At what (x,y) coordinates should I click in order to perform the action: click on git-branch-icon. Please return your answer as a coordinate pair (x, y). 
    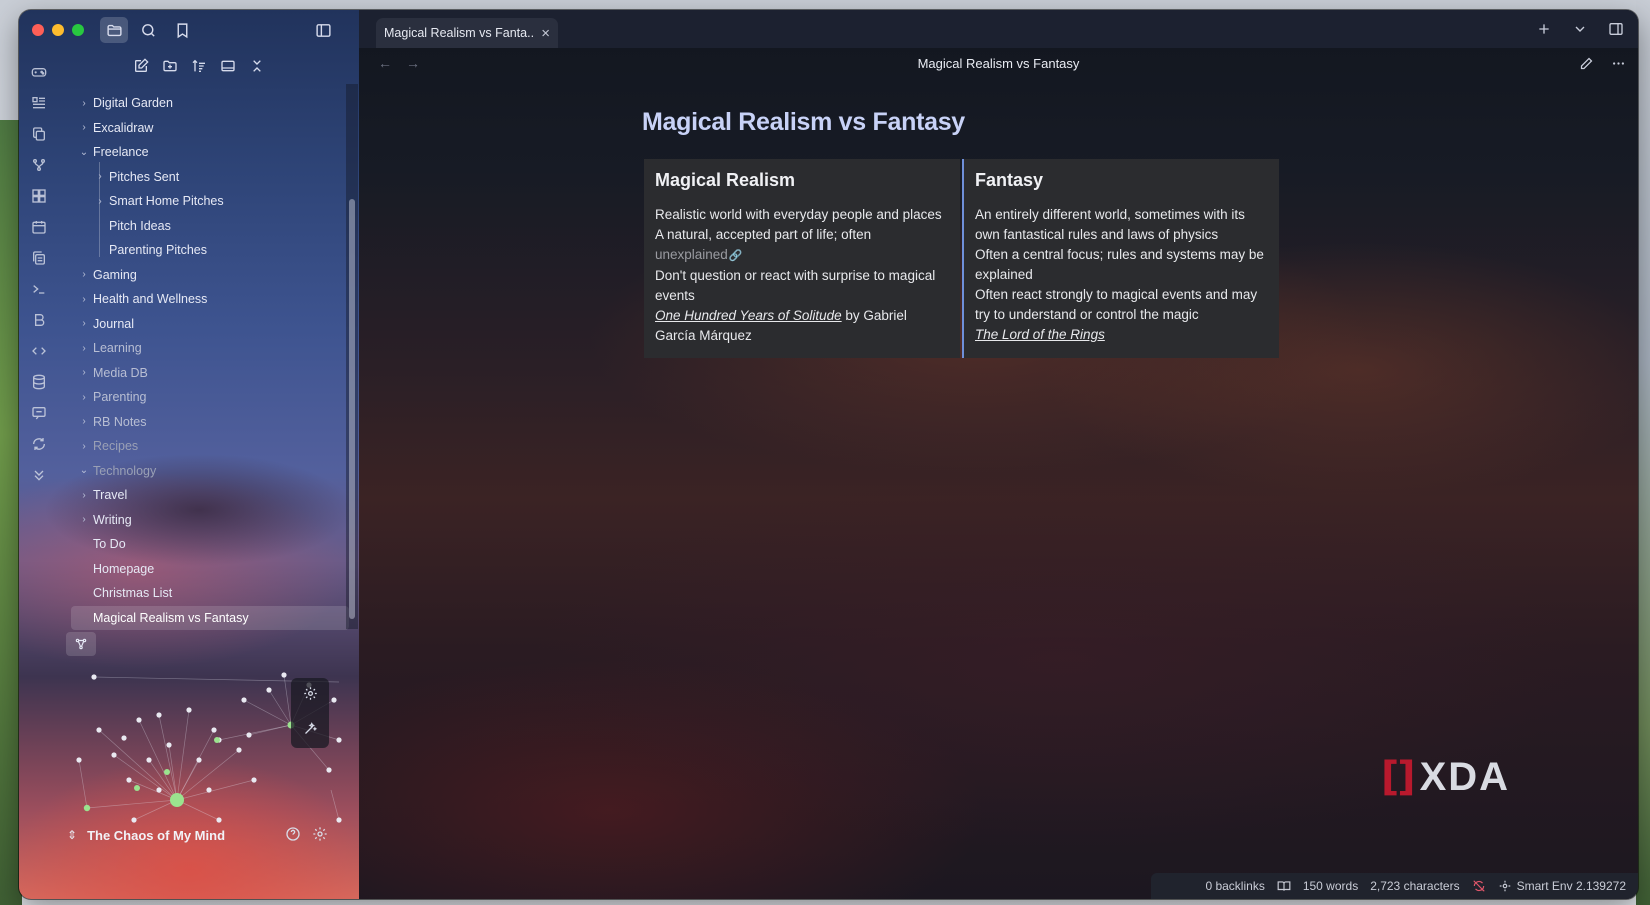
    Looking at the image, I should click on (39, 164).